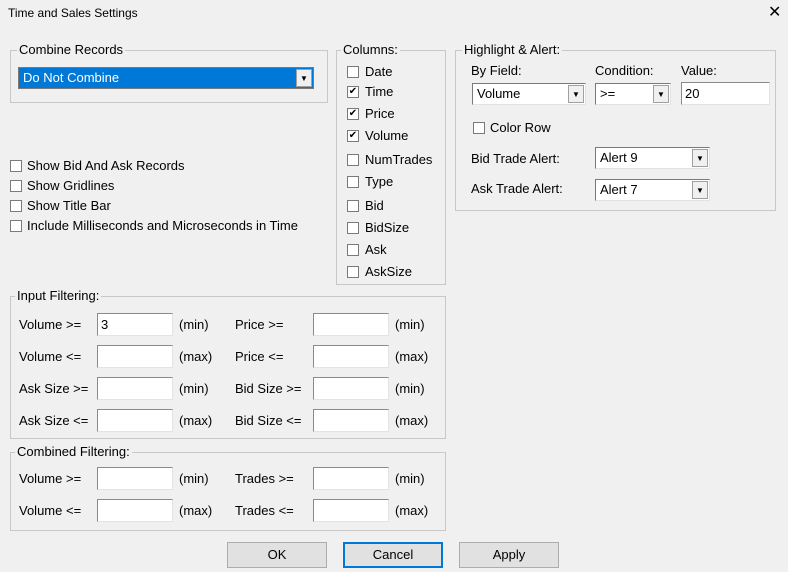 This screenshot has width=788, height=572. I want to click on value-label: Value:, so click(699, 70).